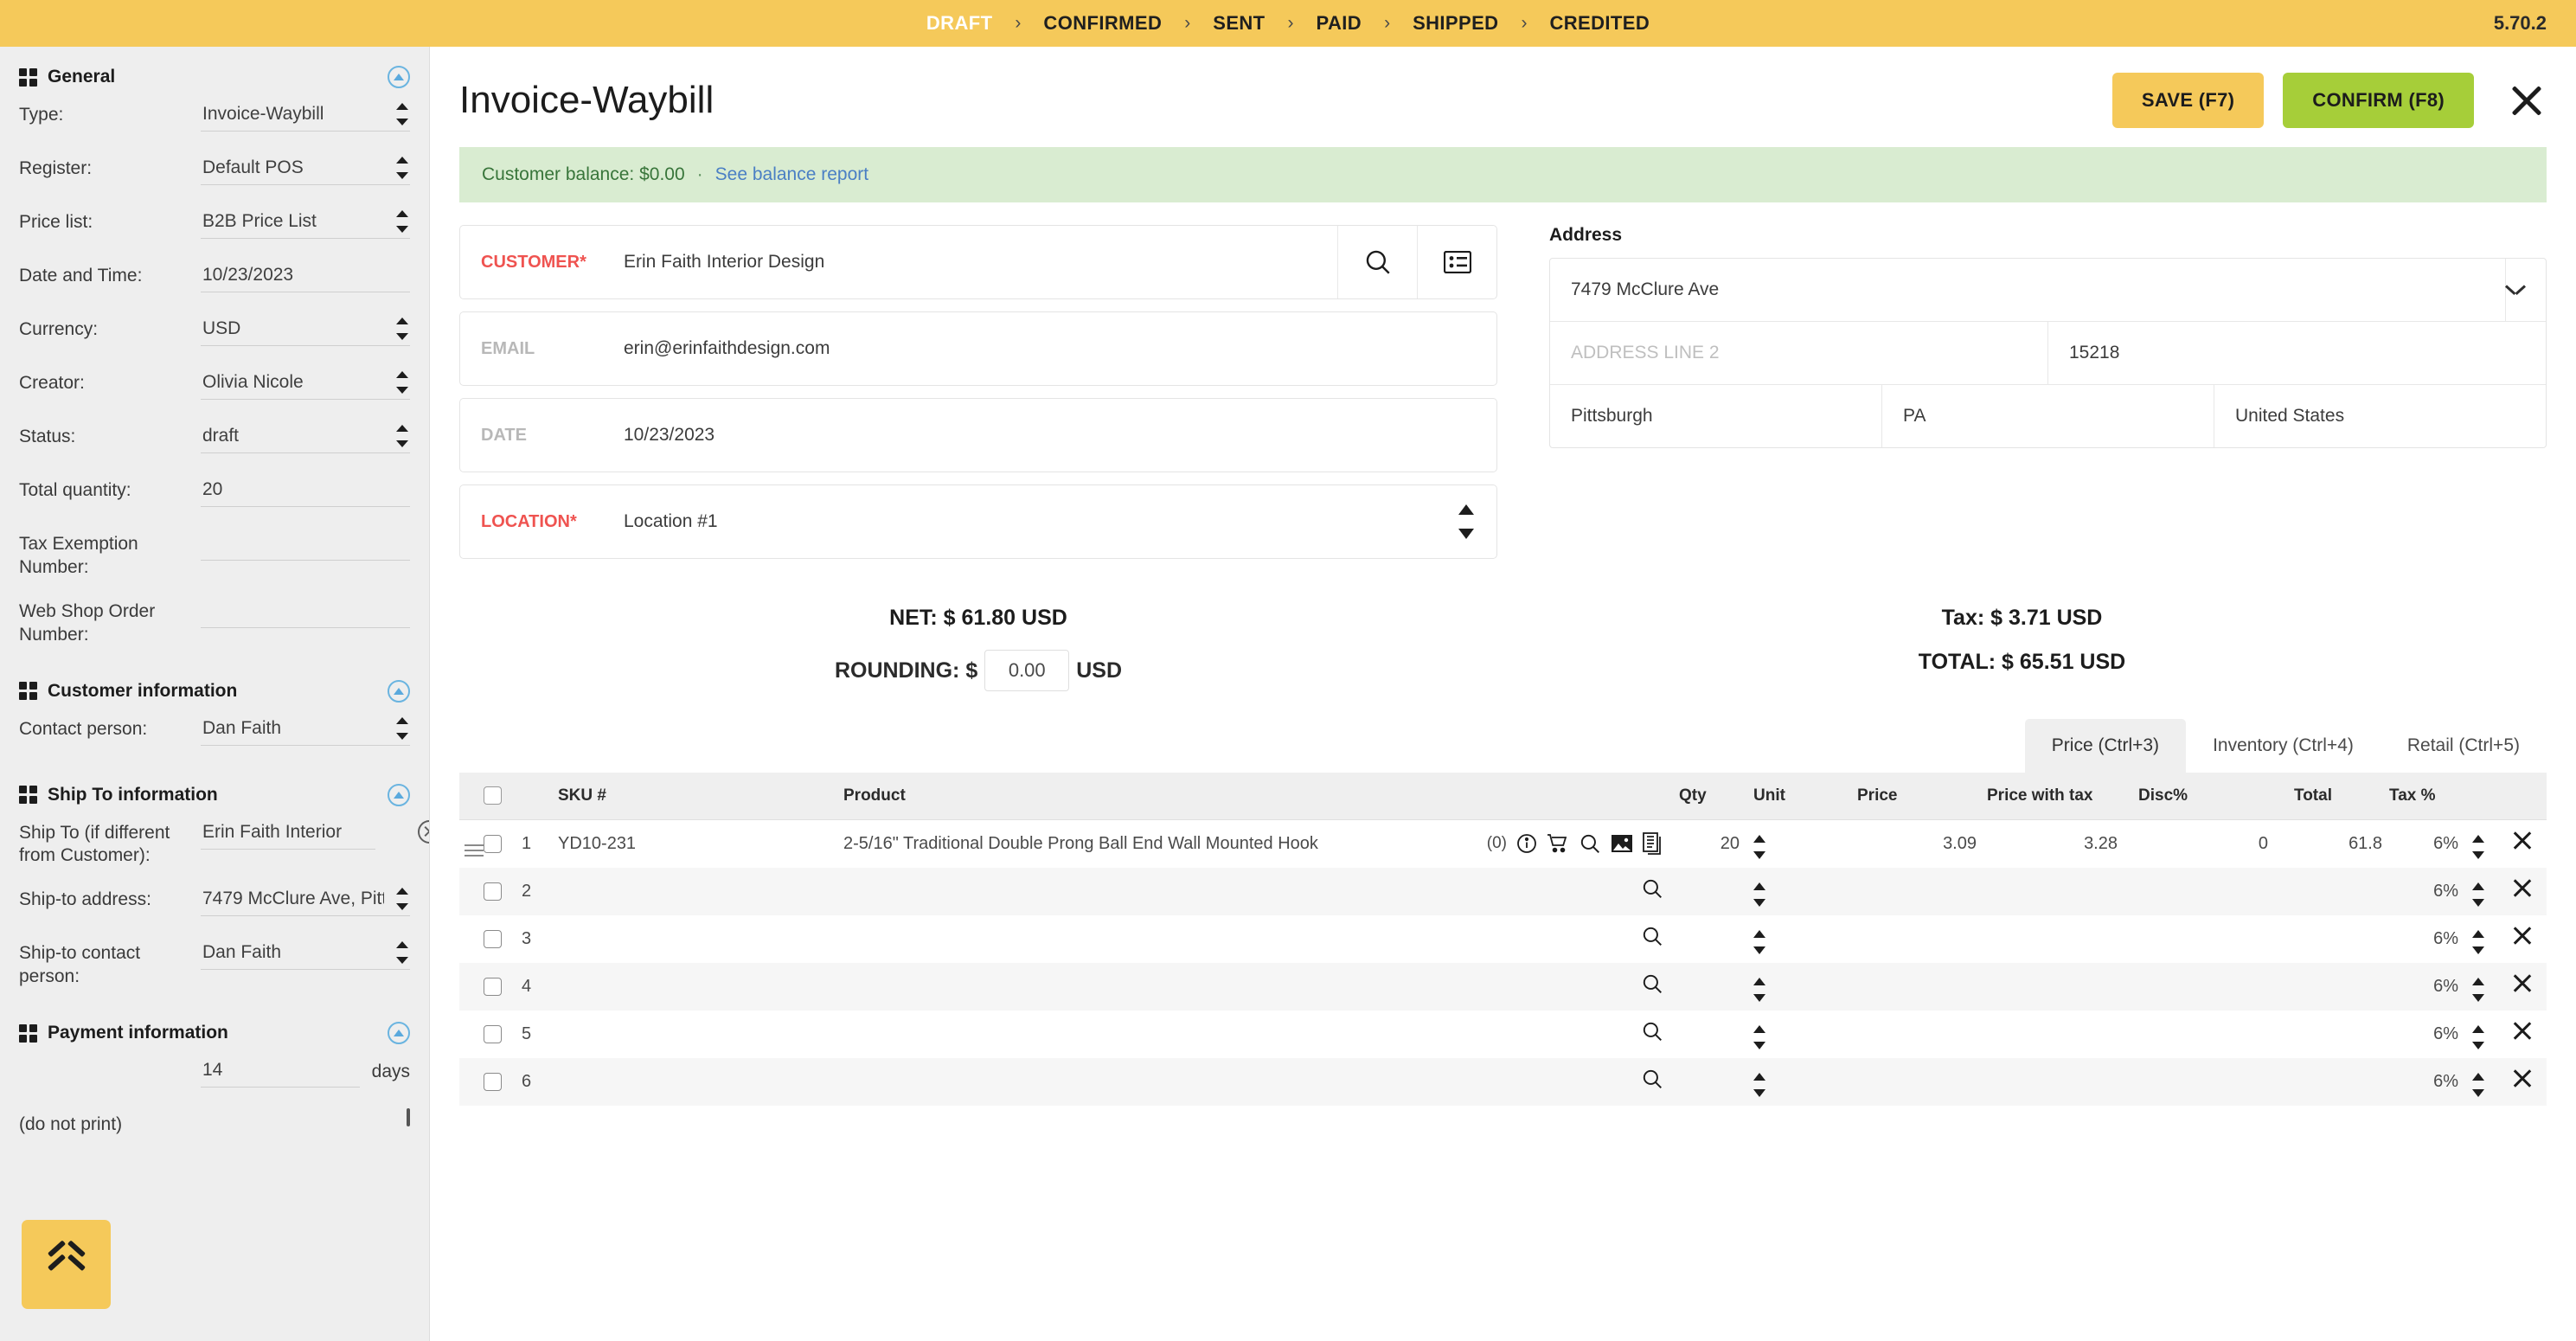 Image resolution: width=2576 pixels, height=1341 pixels. Describe the element at coordinates (1653, 844) in the screenshot. I see `document-notes-icon` at that location.